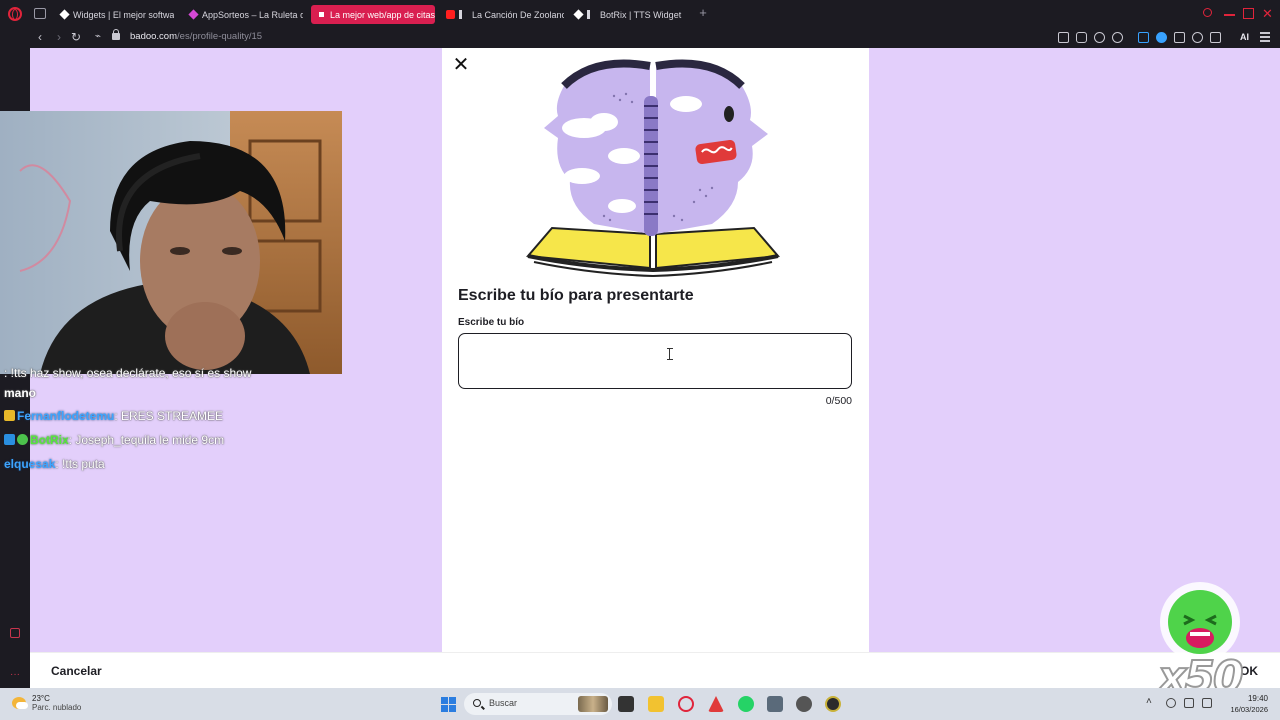 The width and height of the screenshot is (1280, 720). I want to click on chat-message: Fernanflodetemu: ERES STREAMEE, so click(113, 416).